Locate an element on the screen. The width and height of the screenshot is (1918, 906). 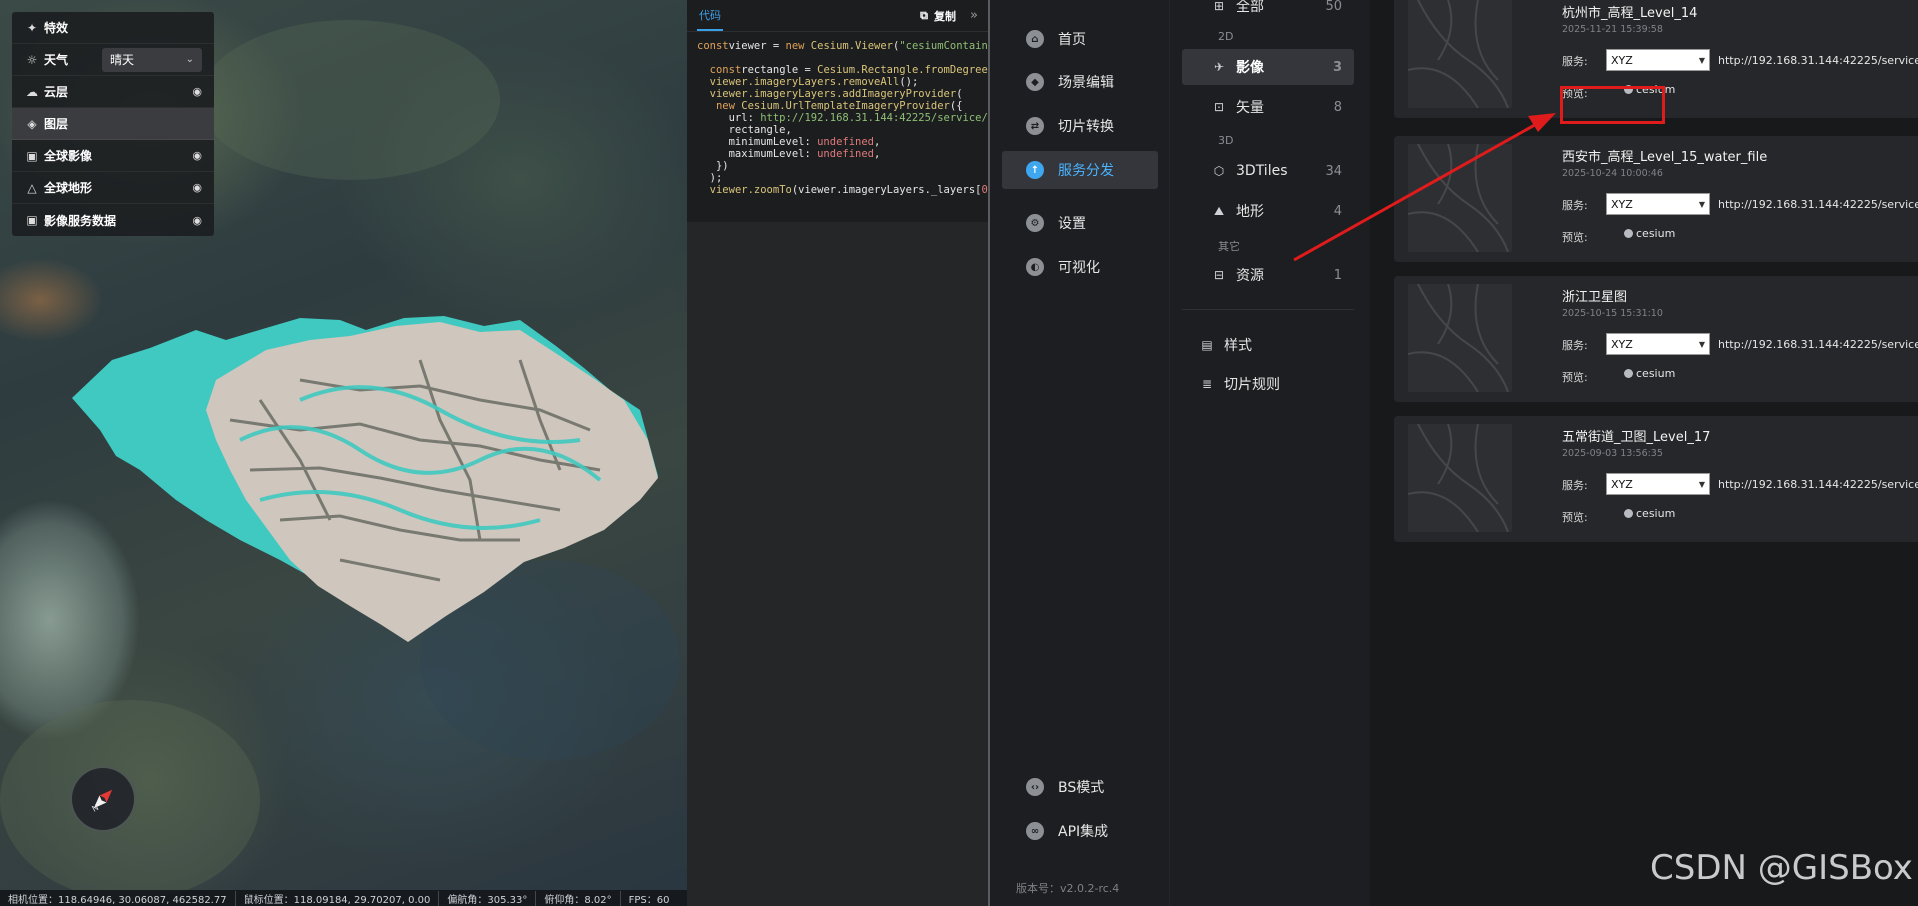
compass-widget: N is located at coordinates (103, 799).